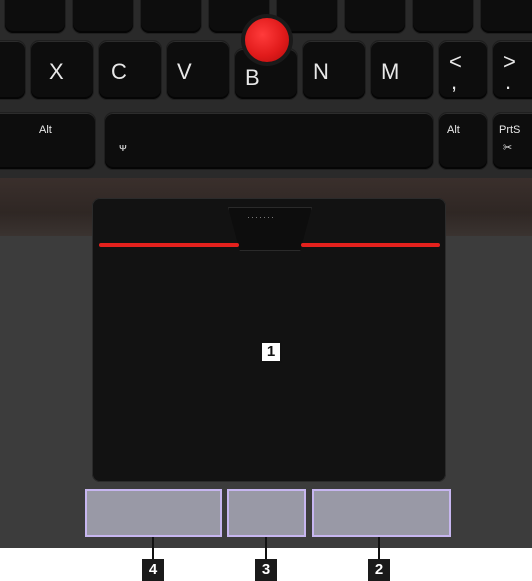  What do you see at coordinates (119, 71) in the screenshot?
I see `key-c-label: C` at bounding box center [119, 71].